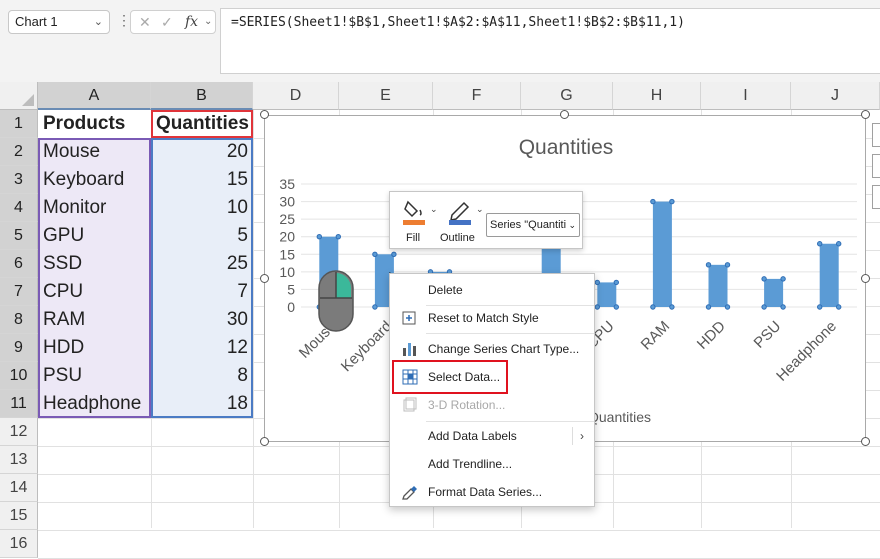 Image resolution: width=880 pixels, height=559 pixels. I want to click on chart-title: Quantities, so click(566, 147).